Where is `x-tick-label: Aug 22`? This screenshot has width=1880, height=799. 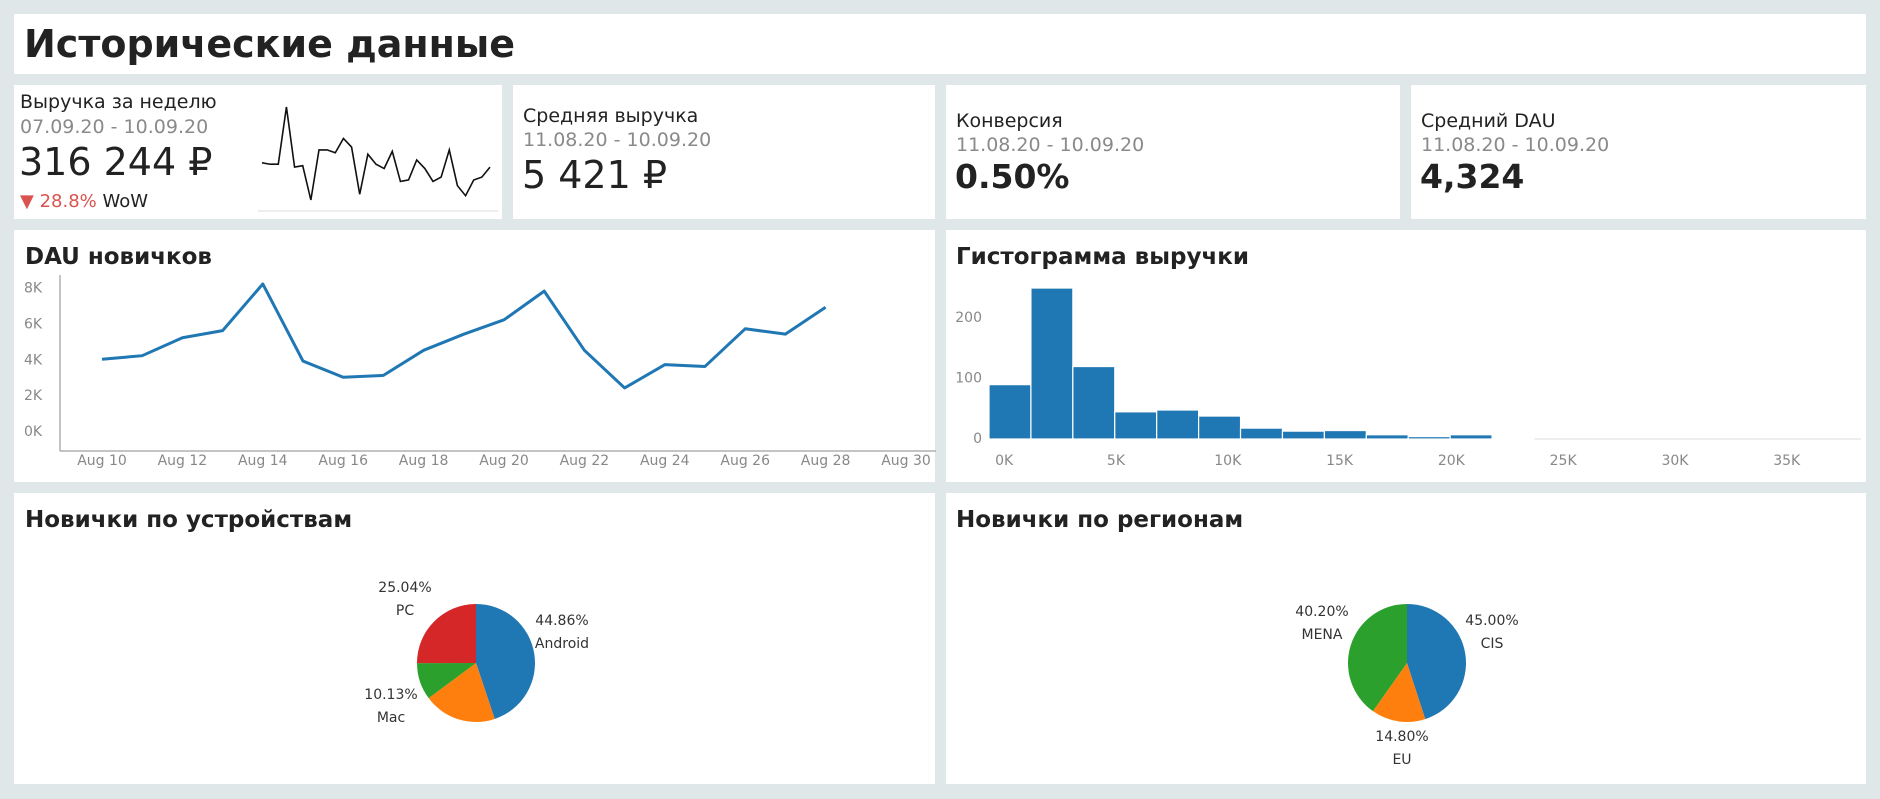
x-tick-label: Aug 22 is located at coordinates (585, 461).